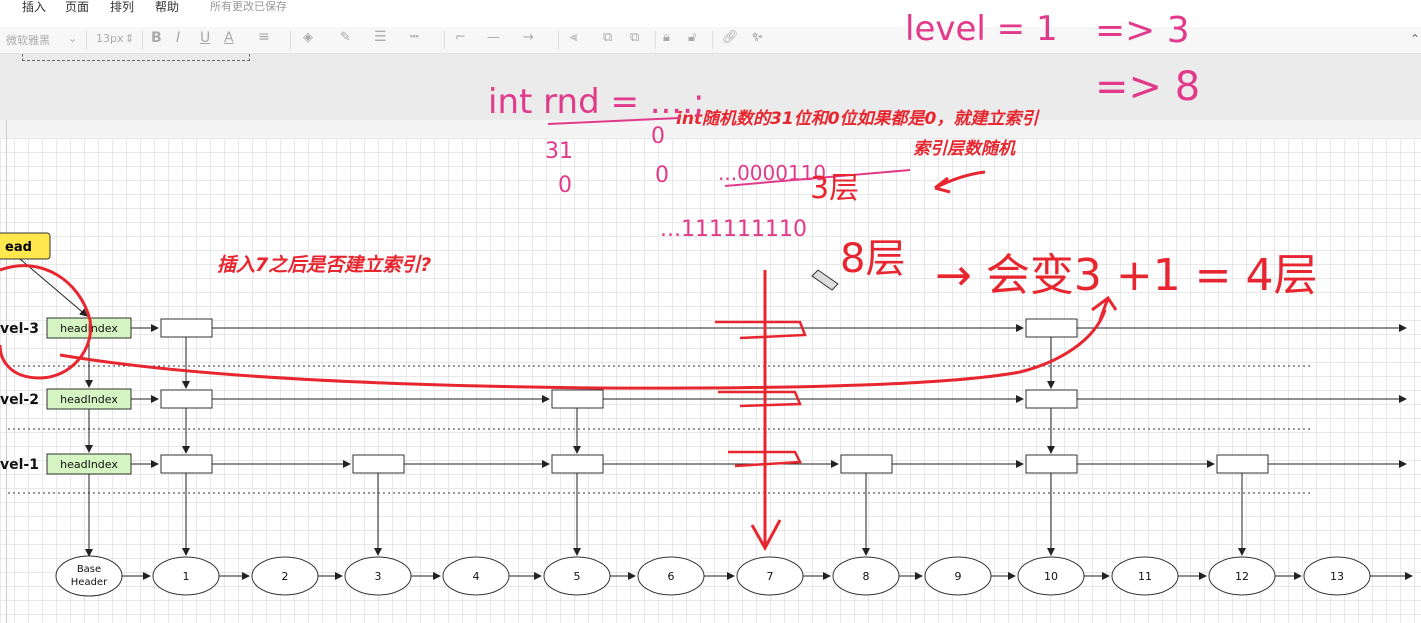 The image size is (1421, 623). Describe the element at coordinates (89, 576) in the screenshot. I see `base-header-node` at that location.